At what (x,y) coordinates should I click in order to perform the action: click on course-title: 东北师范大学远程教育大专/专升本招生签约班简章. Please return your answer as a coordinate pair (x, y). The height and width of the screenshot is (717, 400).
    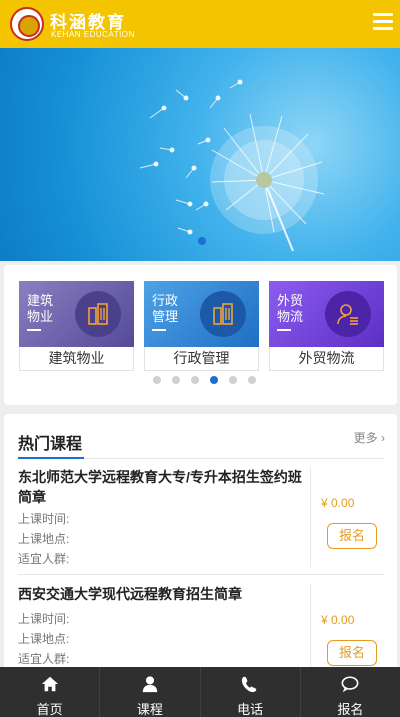
    Looking at the image, I should click on (160, 487).